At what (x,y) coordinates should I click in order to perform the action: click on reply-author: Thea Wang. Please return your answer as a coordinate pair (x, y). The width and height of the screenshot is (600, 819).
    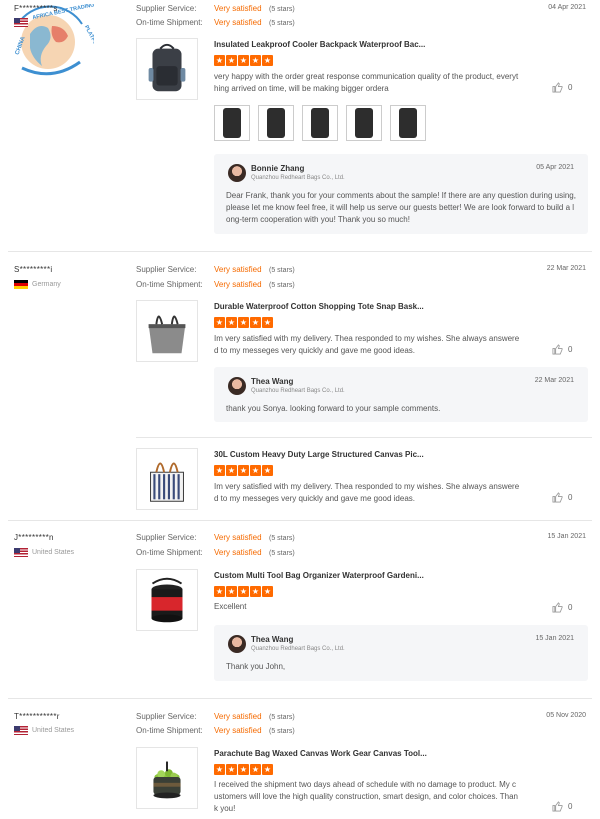
    Looking at the image, I should click on (272, 639).